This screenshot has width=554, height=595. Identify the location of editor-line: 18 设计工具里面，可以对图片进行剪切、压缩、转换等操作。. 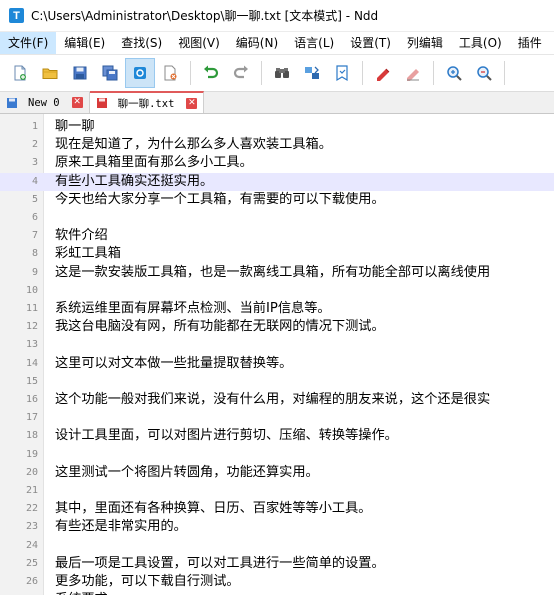
(277, 436).